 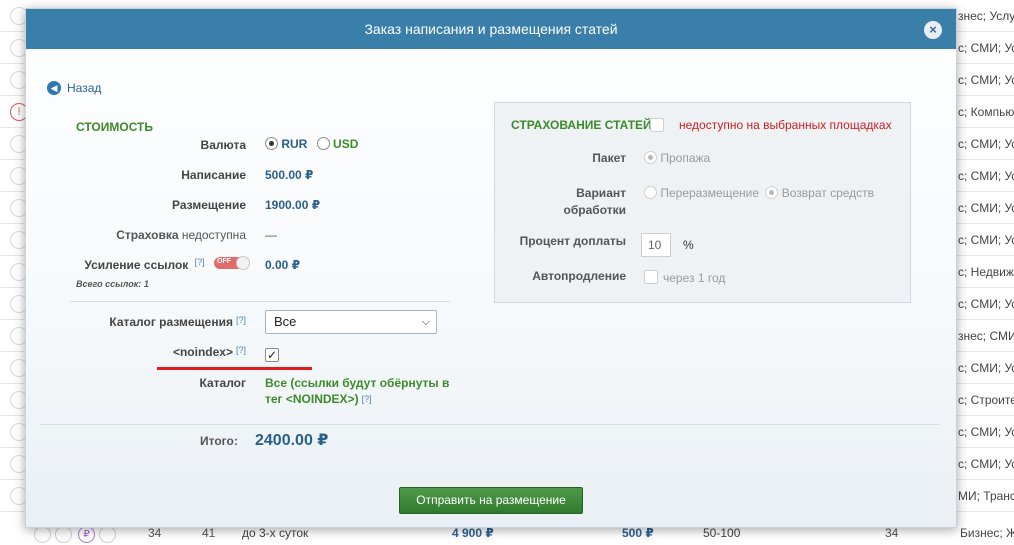 What do you see at coordinates (224, 261) in the screenshot?
I see `toggle-state: OFF` at bounding box center [224, 261].